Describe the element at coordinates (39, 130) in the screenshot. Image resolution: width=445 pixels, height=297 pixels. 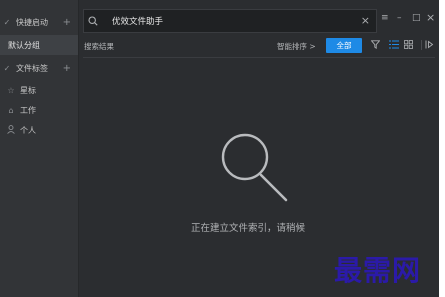
I see `sidebar-item-personal: 个人` at that location.